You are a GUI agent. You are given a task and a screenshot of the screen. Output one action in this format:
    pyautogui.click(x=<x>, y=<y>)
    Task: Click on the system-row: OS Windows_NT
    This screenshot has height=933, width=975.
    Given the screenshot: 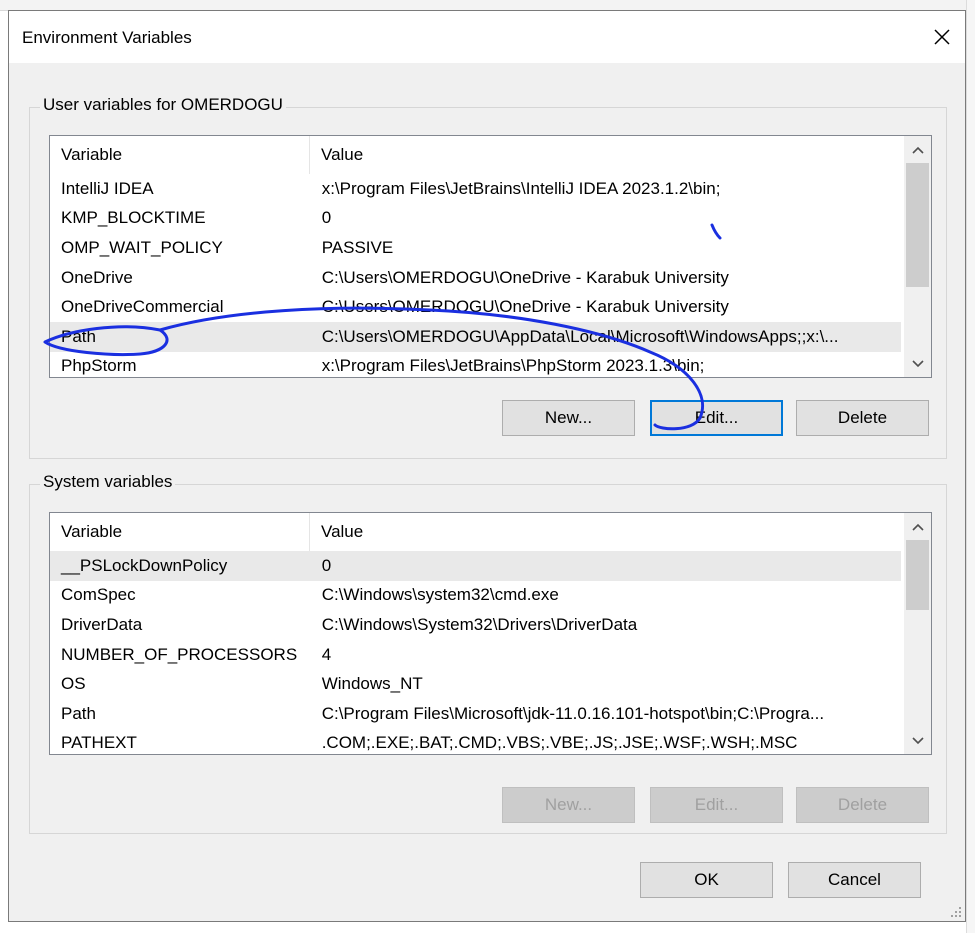 What is the action you would take?
    pyautogui.click(x=475, y=684)
    